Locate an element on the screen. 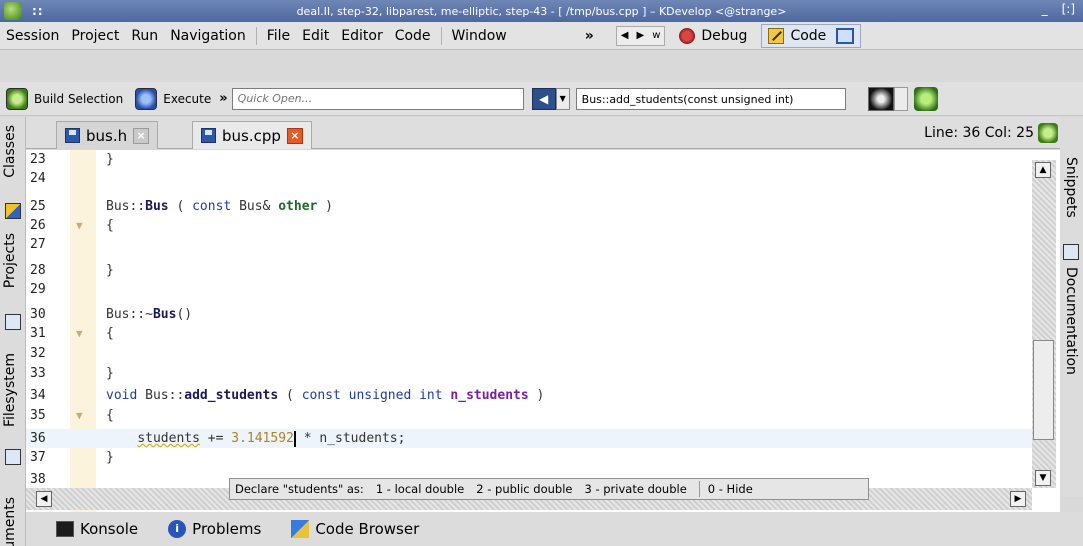 The width and height of the screenshot is (1083, 546). code-line: 23 } is located at coordinates (529, 159).